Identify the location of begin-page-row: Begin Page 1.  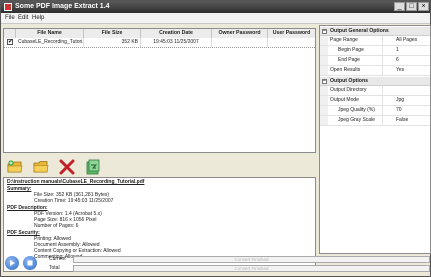
(375, 51).